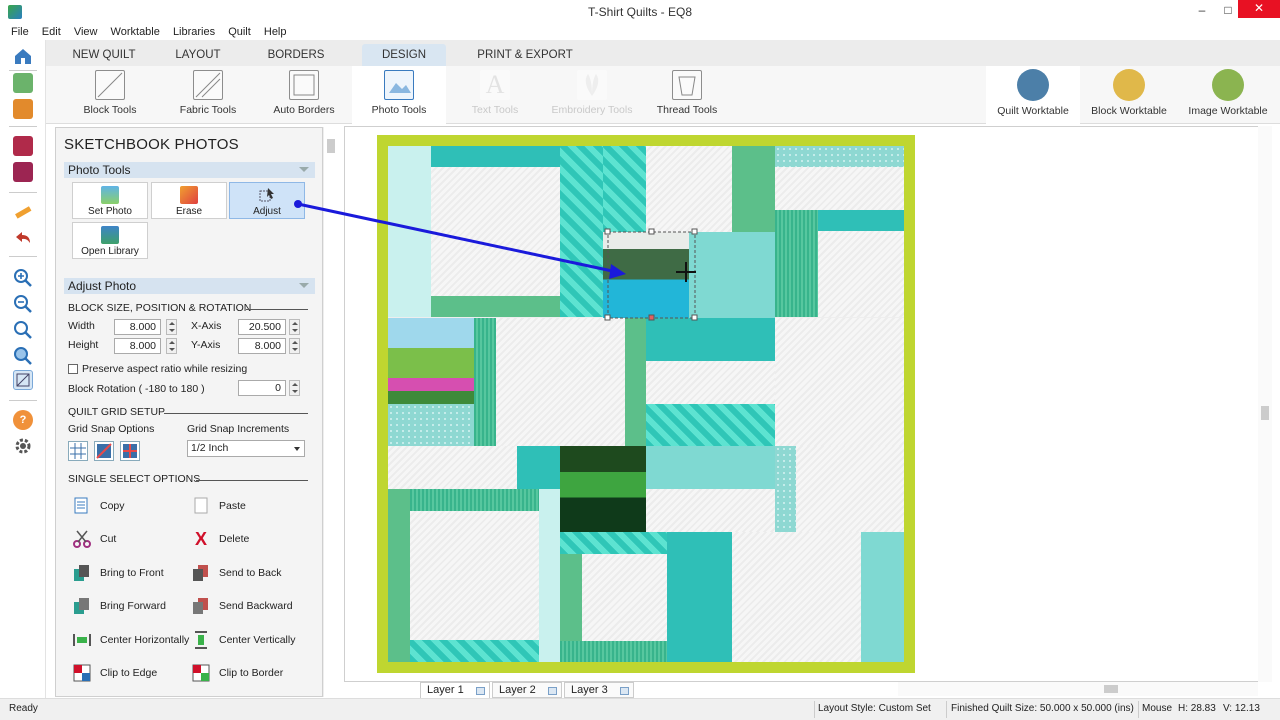 The image size is (1280, 720). Describe the element at coordinates (23, 304) in the screenshot. I see `zoom-out-icon` at that location.